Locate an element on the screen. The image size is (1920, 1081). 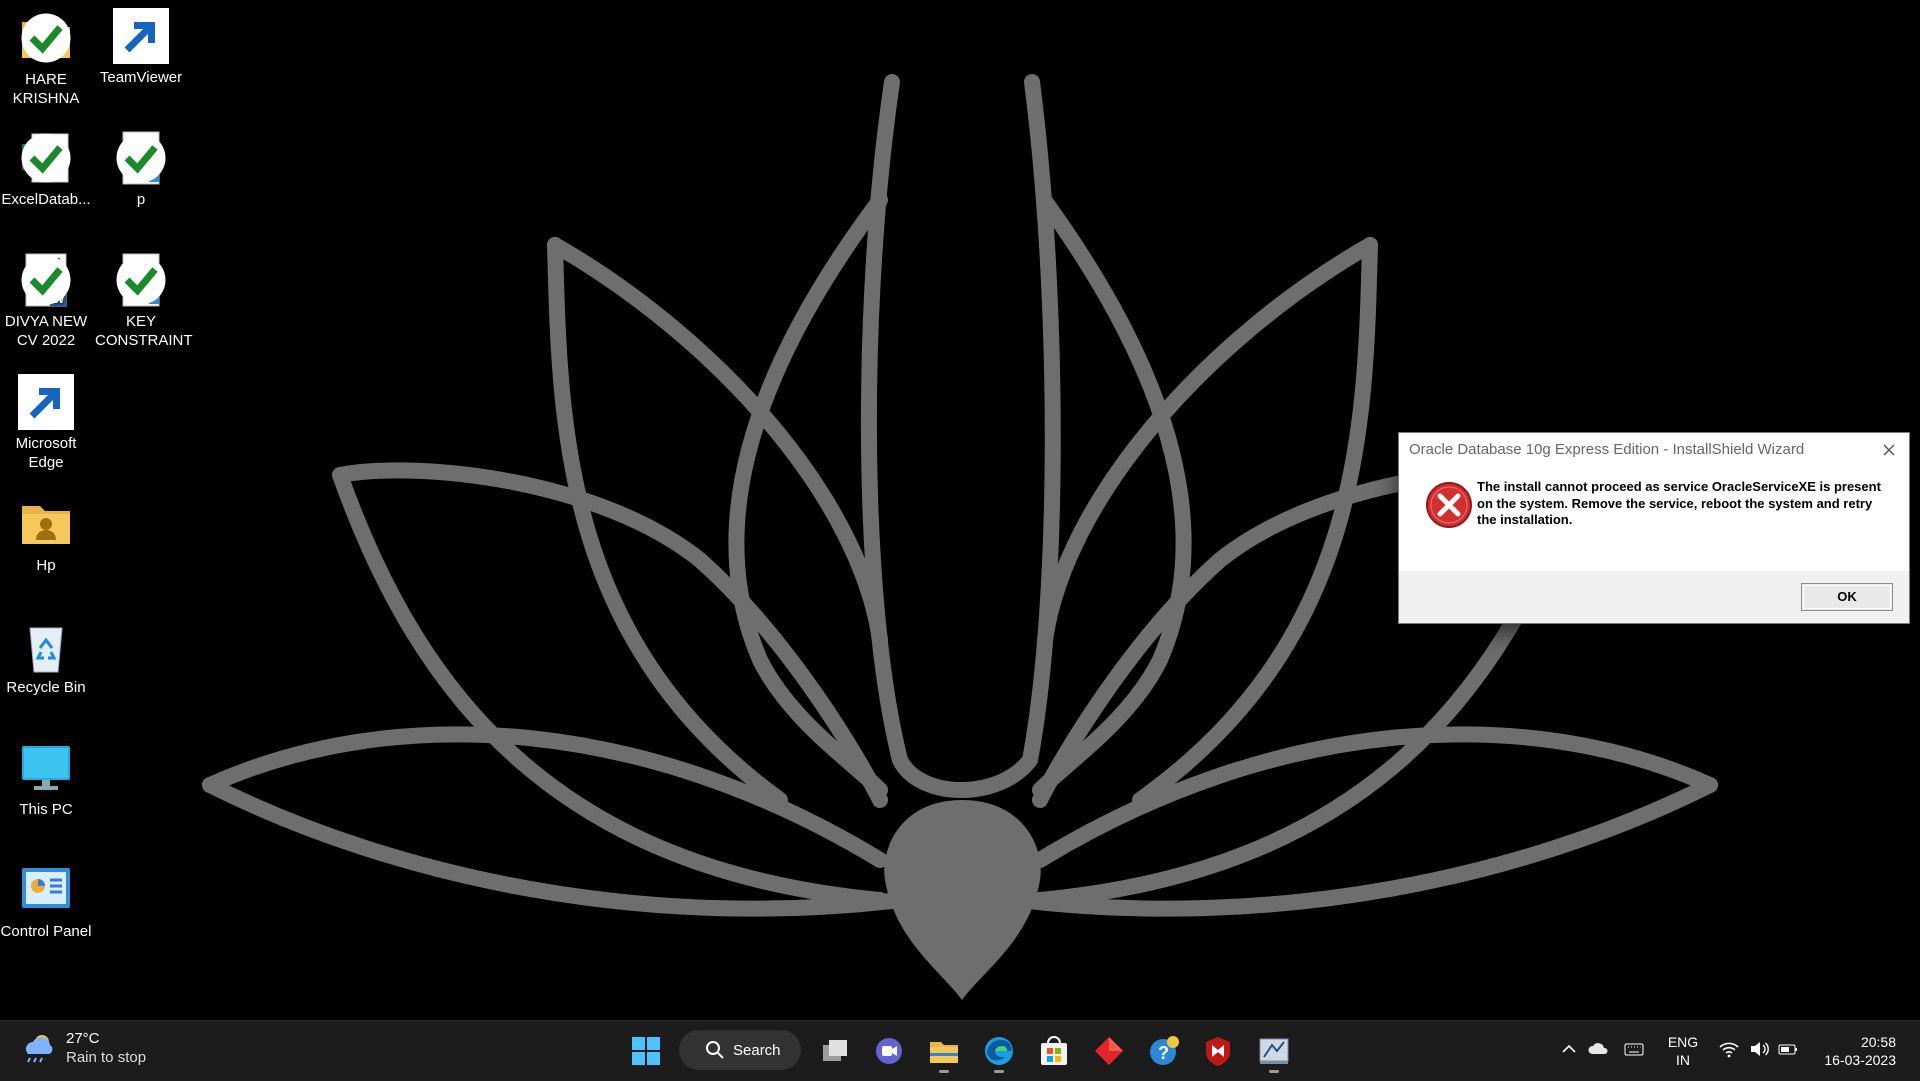
desktop-icon-label: Recycle Bin is located at coordinates (46, 687).